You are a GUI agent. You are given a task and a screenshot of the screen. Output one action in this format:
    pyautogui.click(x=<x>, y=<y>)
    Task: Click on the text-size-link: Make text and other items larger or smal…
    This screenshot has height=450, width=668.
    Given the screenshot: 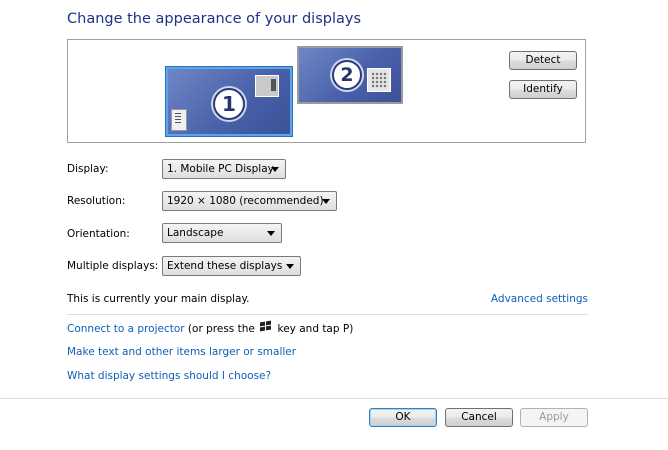 What is the action you would take?
    pyautogui.click(x=181, y=352)
    